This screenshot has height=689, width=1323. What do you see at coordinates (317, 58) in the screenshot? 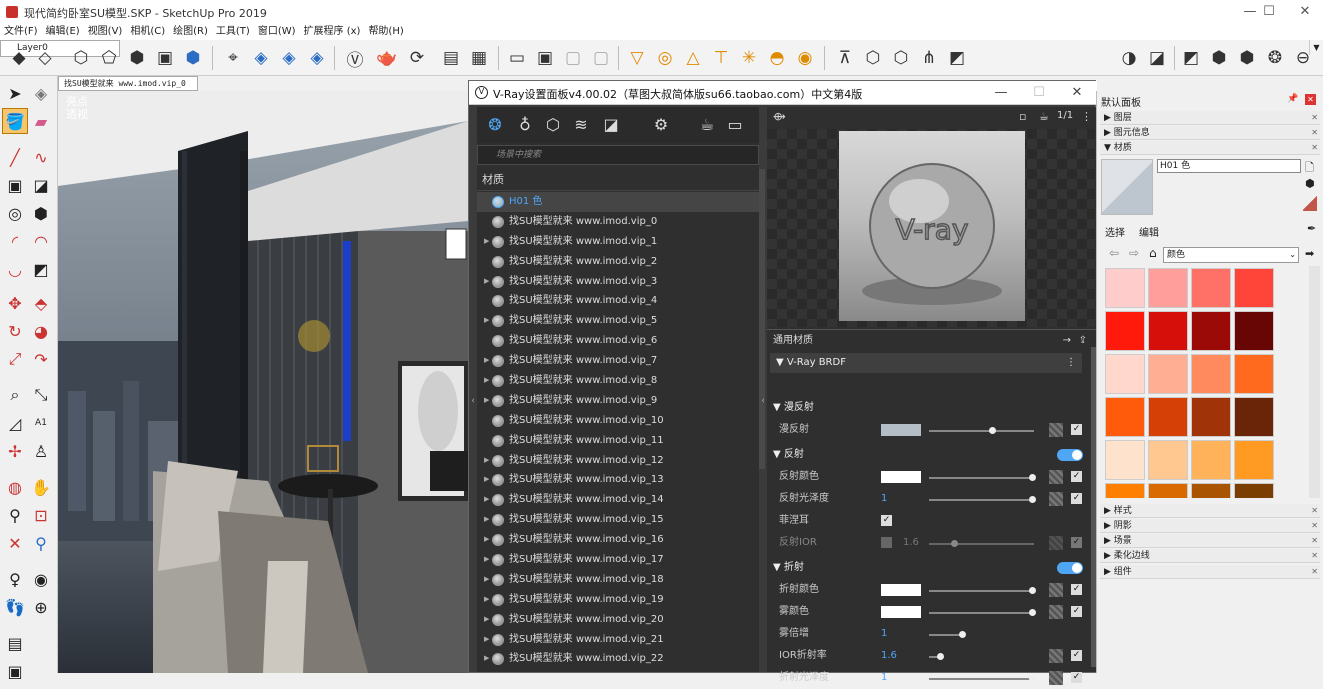
I see `right-view-icon: ◈` at bounding box center [317, 58].